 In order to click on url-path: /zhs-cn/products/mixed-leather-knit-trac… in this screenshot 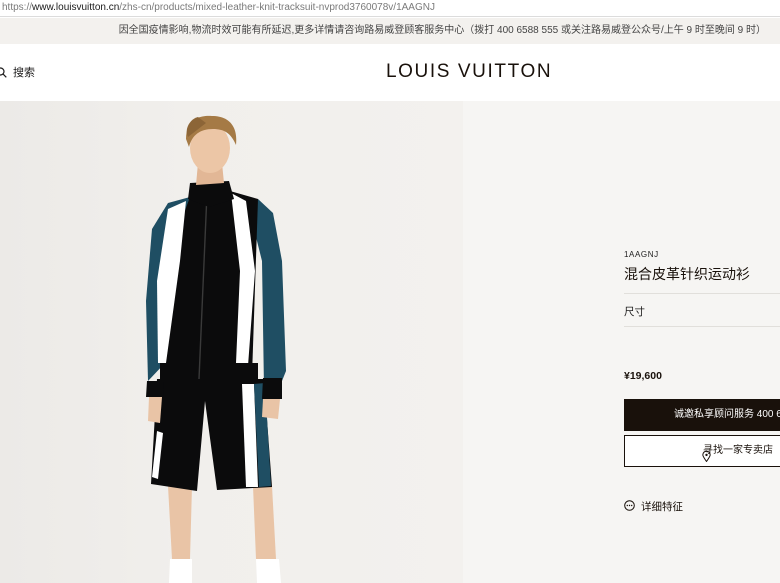, I will do `click(277, 7)`.